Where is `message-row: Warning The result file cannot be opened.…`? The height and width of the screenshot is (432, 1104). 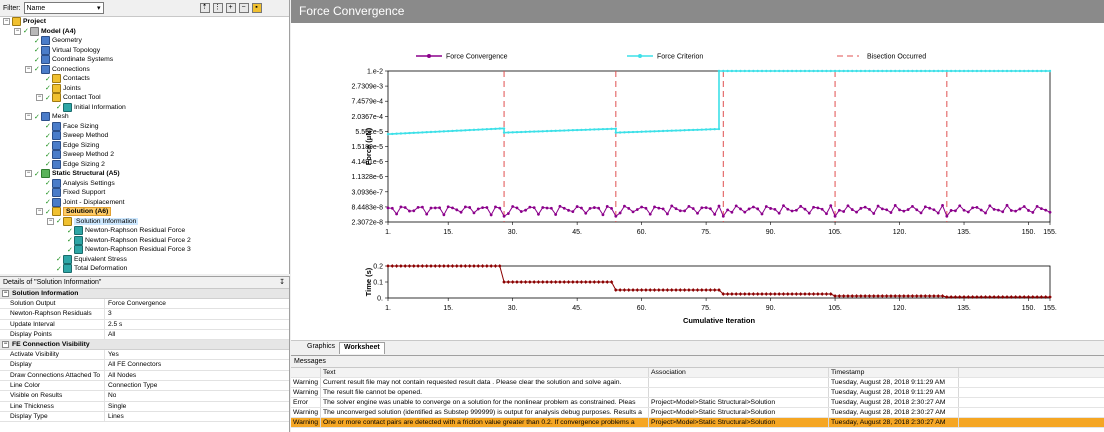
message-row: Warning The result file cannot be opened.… is located at coordinates (697, 393).